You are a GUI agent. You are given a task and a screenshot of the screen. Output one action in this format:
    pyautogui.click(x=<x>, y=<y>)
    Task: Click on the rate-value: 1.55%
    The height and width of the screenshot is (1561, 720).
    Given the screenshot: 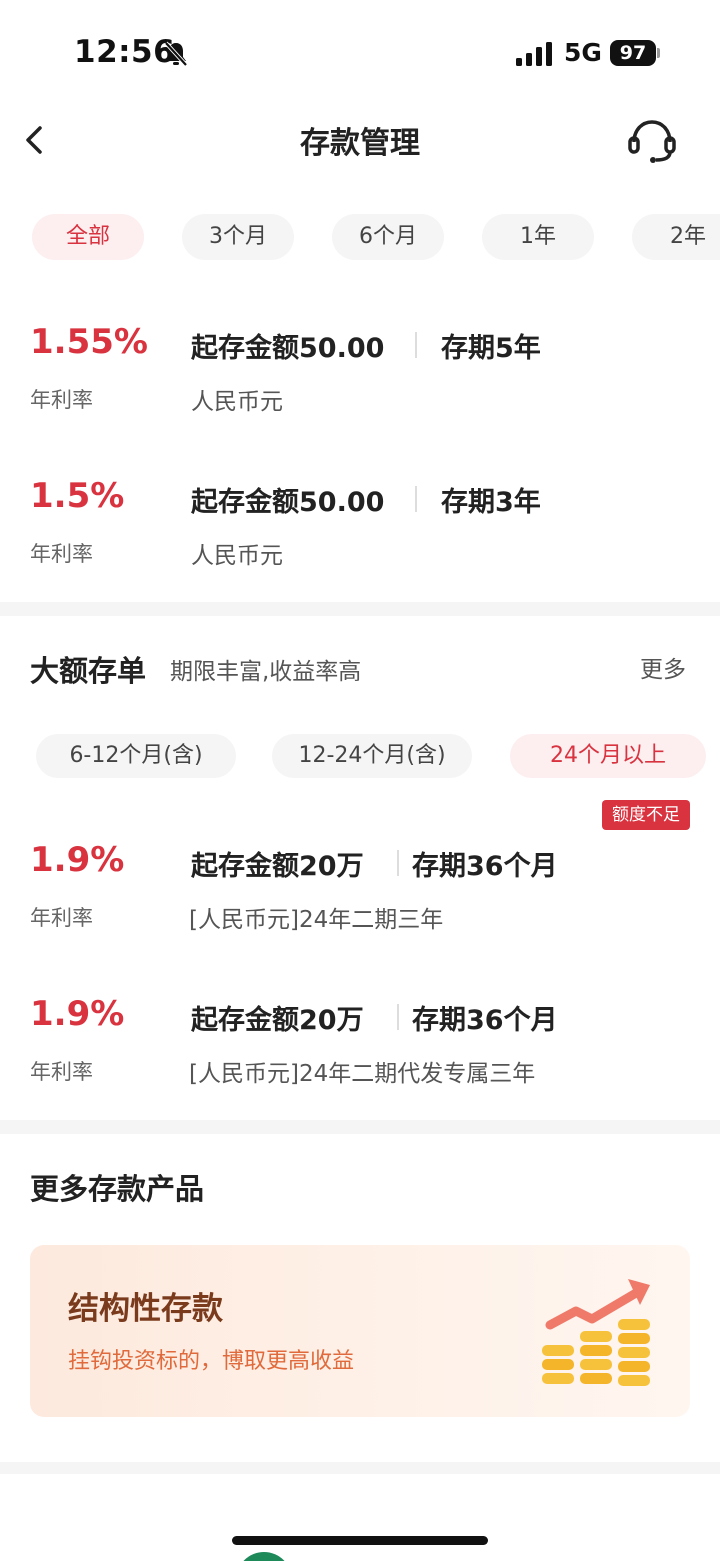 What is the action you would take?
    pyautogui.click(x=89, y=342)
    